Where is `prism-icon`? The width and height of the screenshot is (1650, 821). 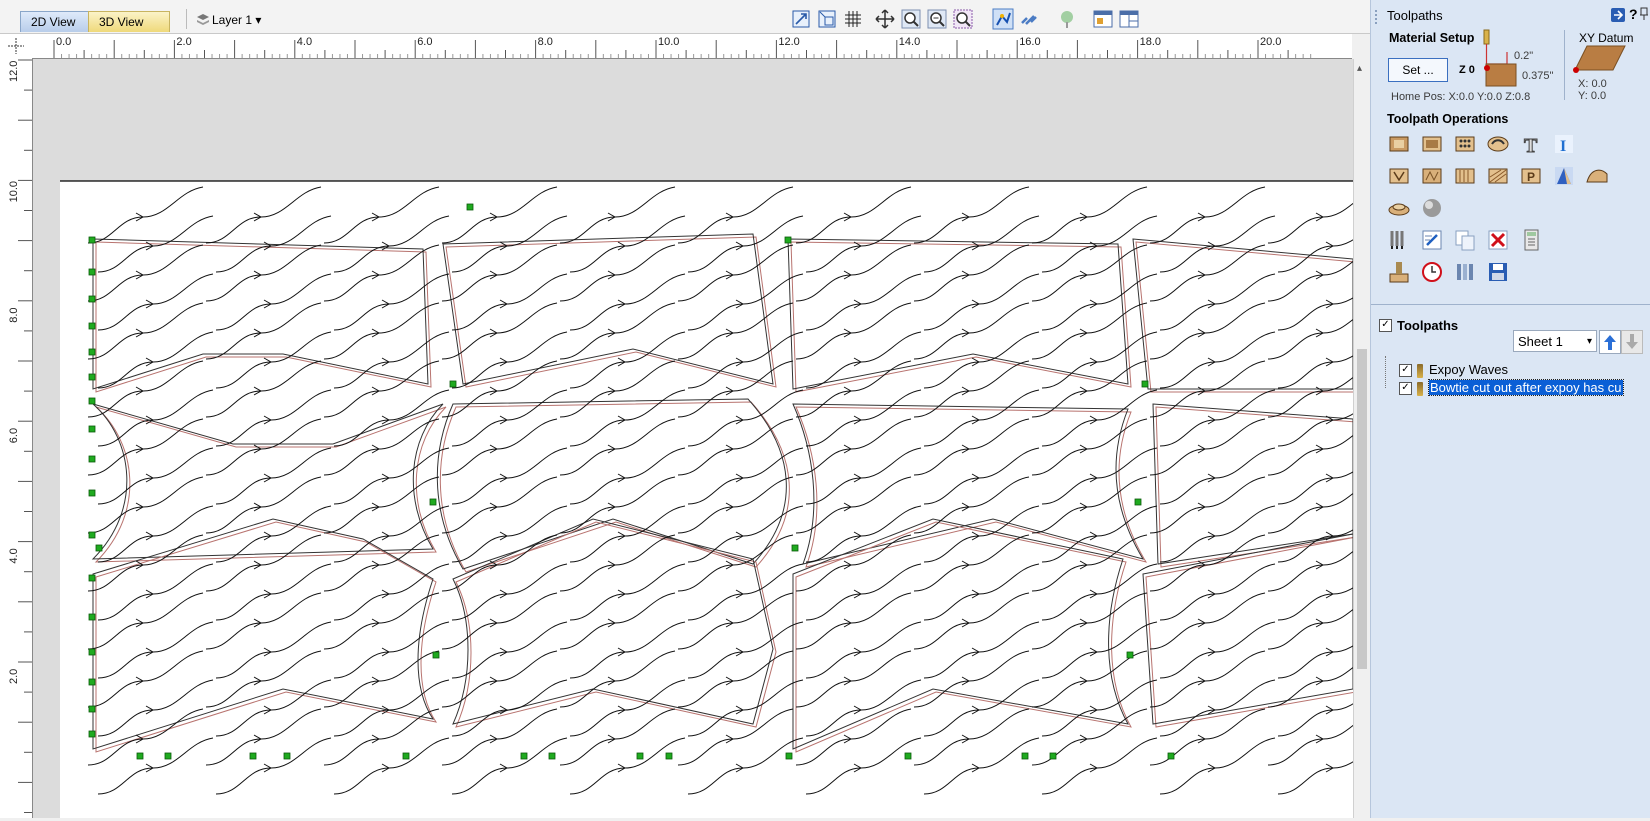 prism-icon is located at coordinates (1432, 176).